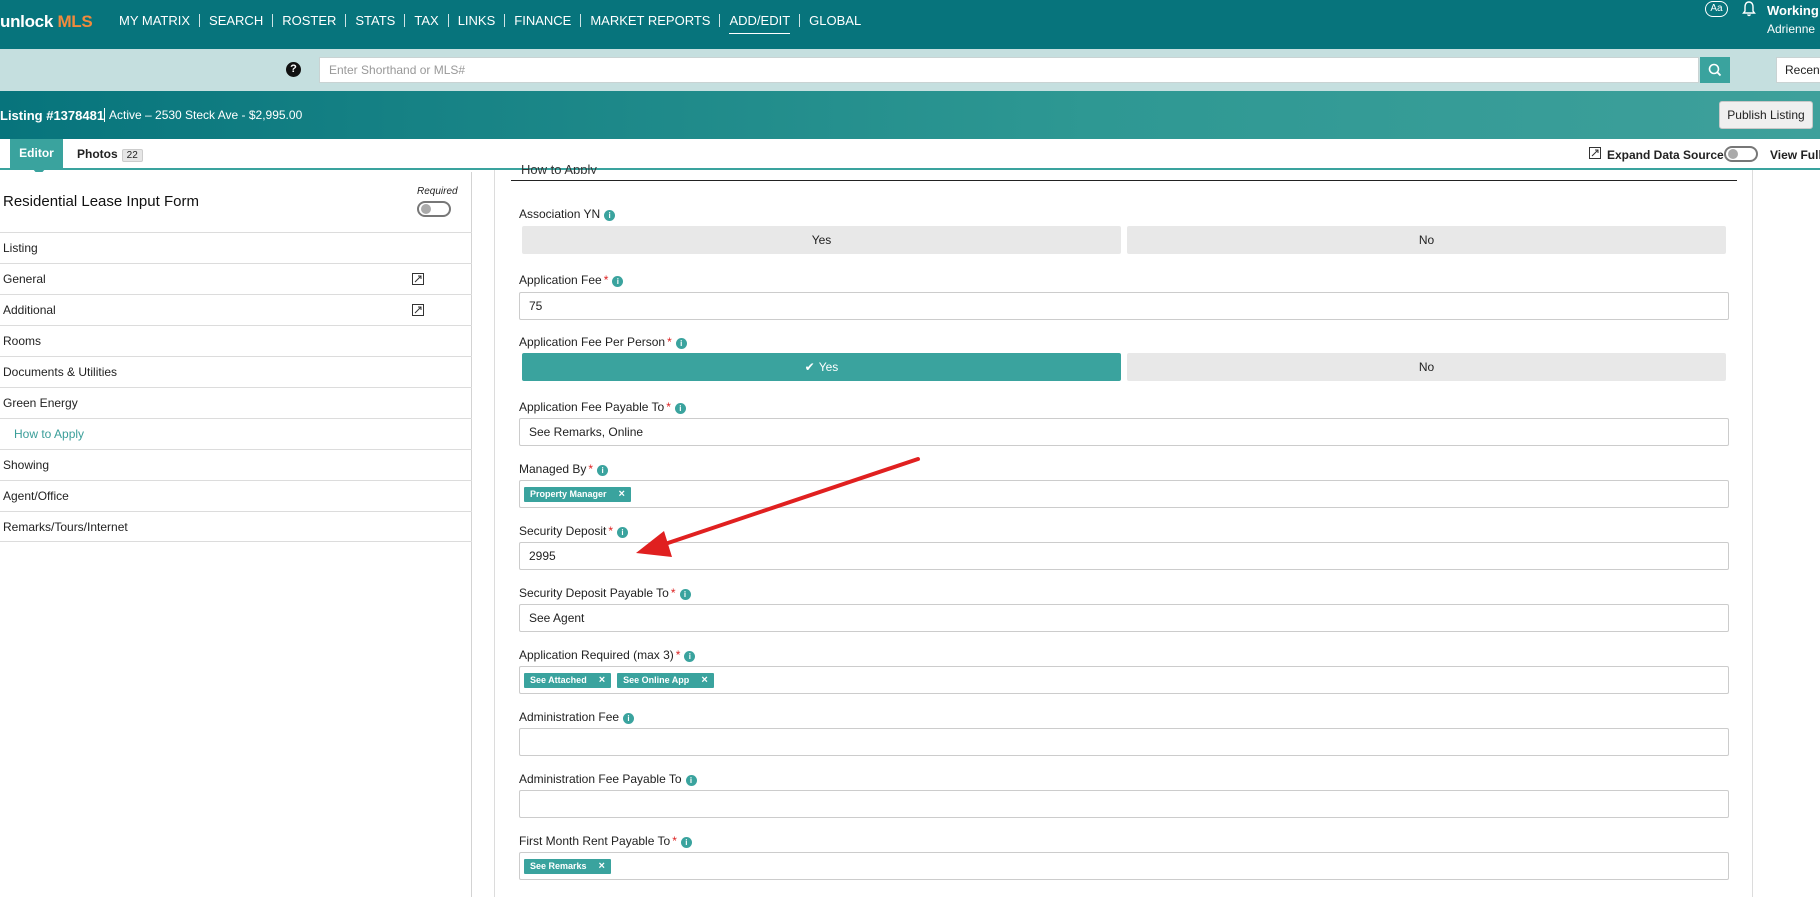 This screenshot has width=1820, height=897. What do you see at coordinates (1124, 618) in the screenshot?
I see `deposit-payable-to-field` at bounding box center [1124, 618].